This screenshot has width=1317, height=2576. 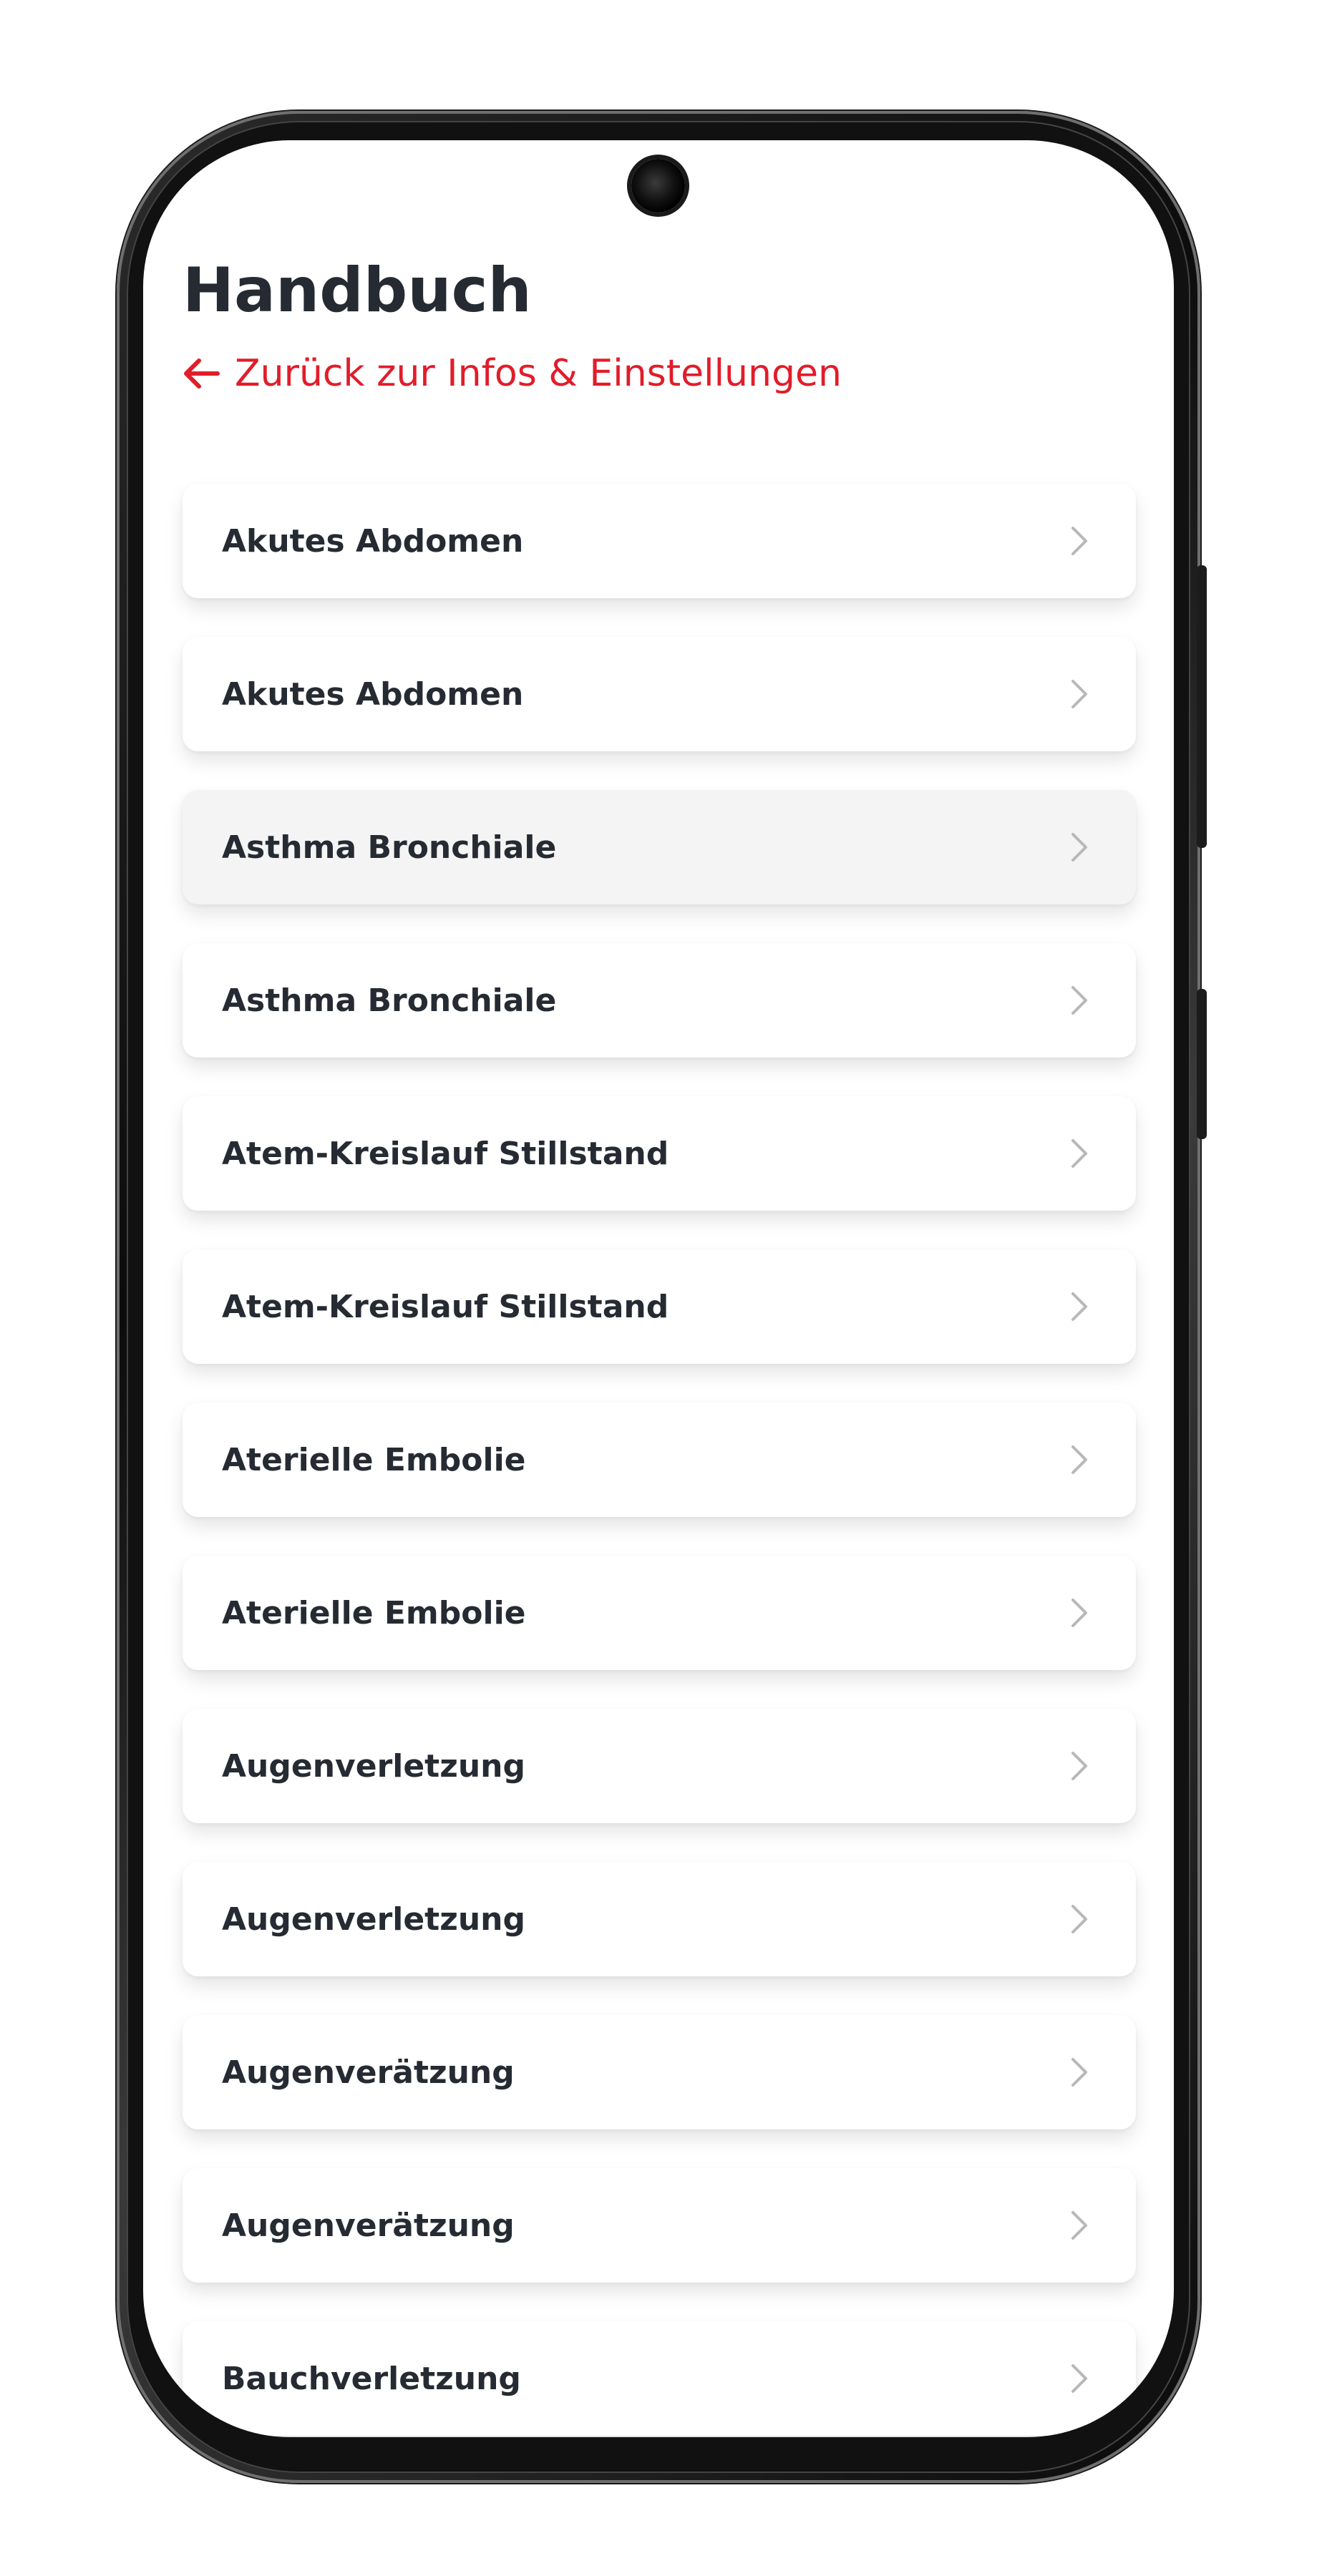 What do you see at coordinates (357, 290) in the screenshot?
I see `page-title: Handbuch` at bounding box center [357, 290].